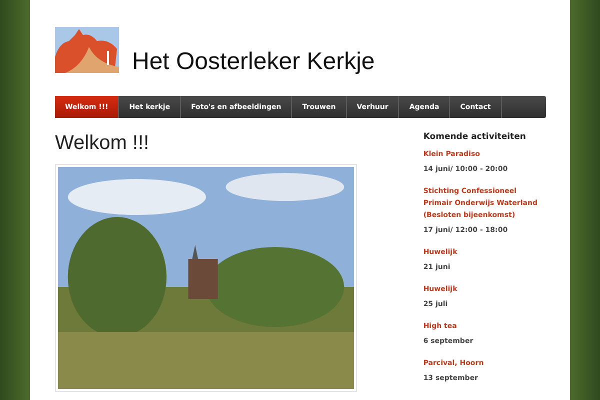 The height and width of the screenshot is (400, 600). Describe the element at coordinates (475, 137) in the screenshot. I see `sidebar-heading: Komende activiteiten` at that location.